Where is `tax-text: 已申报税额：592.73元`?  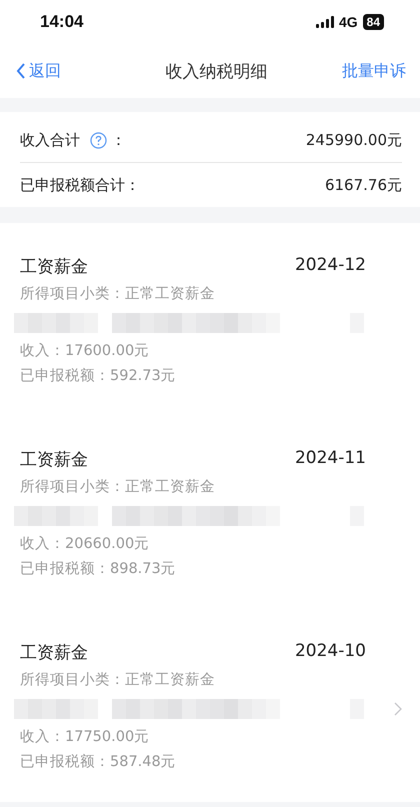
tax-text: 已申报税额：592.73元 is located at coordinates (98, 375).